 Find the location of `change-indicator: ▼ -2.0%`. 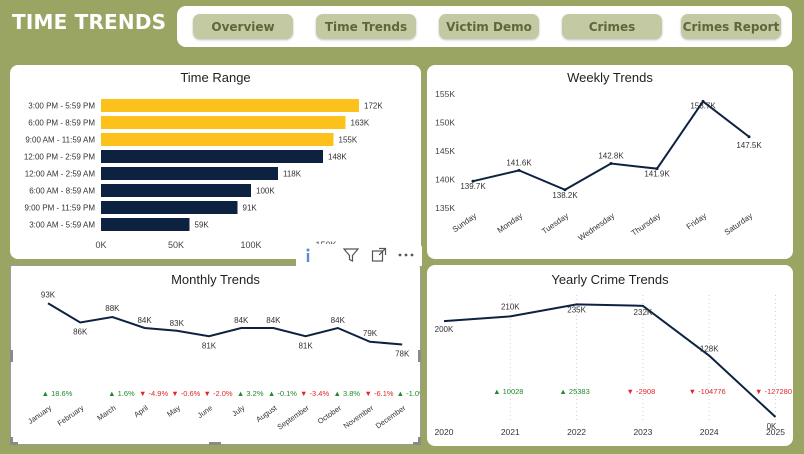

change-indicator: ▼ -2.0% is located at coordinates (217, 393).